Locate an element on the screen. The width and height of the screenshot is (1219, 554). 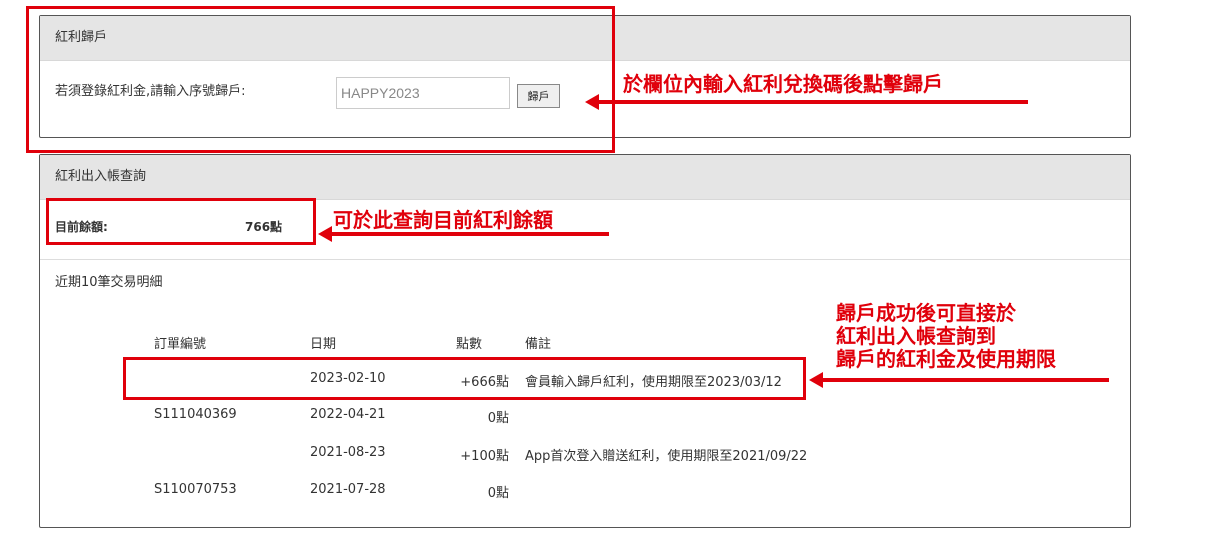
recent-transactions-title: 近期10筆交易明細 is located at coordinates (109, 282).